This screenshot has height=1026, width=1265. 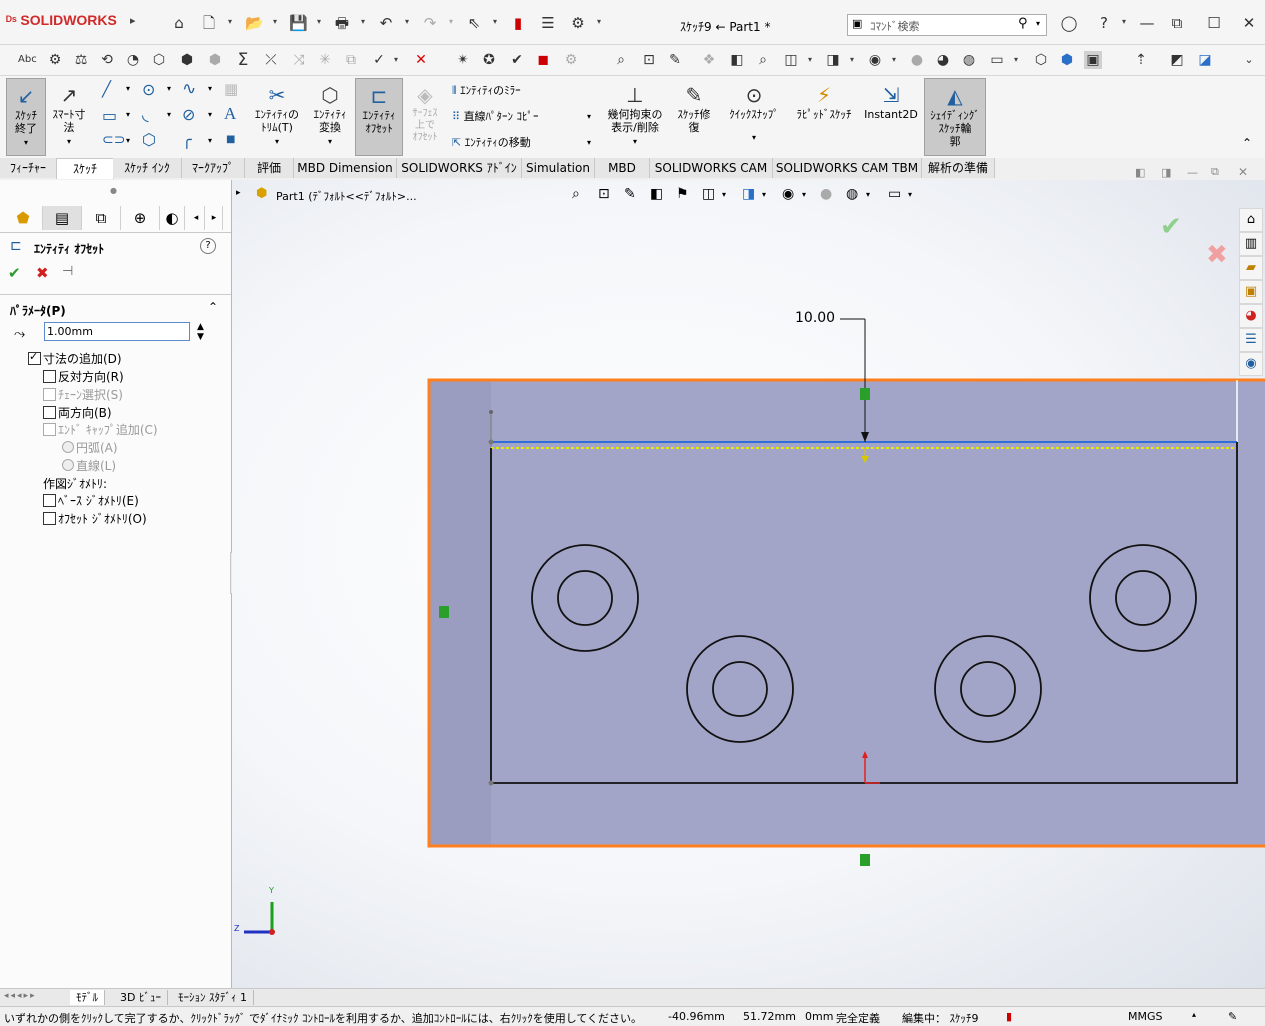 I want to click on print-dropdown-icon: ▾, so click(x=363, y=21).